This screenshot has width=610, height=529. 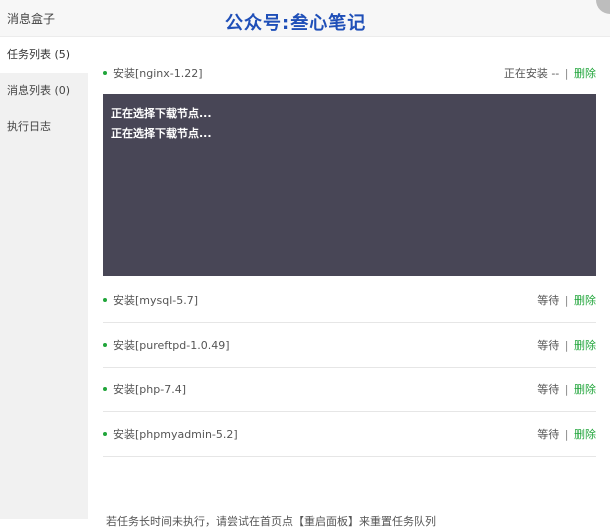 I want to click on task-status: 正在安装 --, so click(x=531, y=73).